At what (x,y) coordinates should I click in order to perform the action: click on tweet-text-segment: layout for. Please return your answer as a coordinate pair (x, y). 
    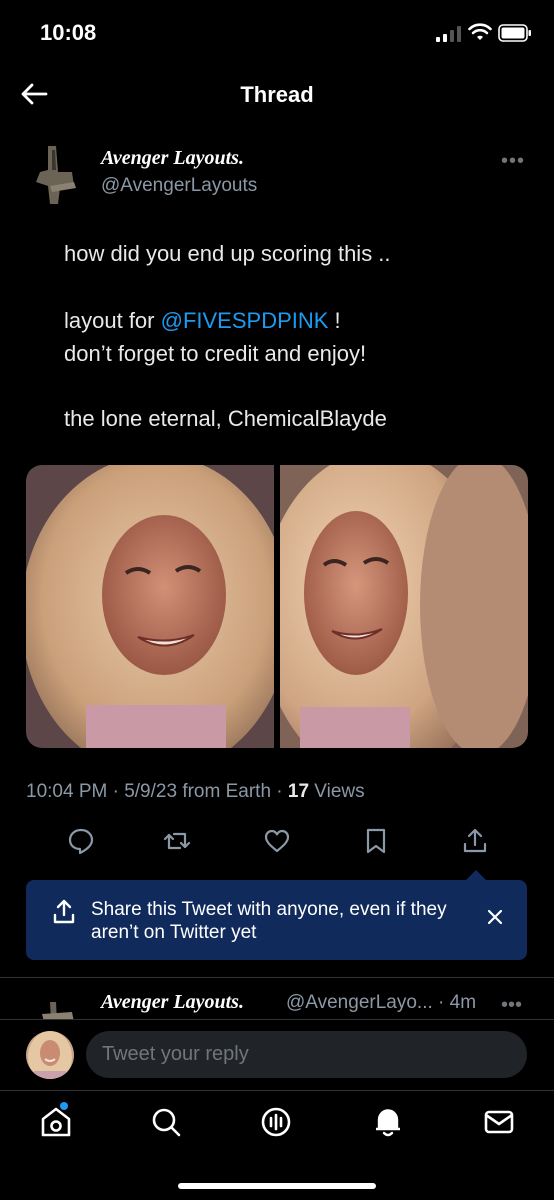
    Looking at the image, I should click on (112, 320).